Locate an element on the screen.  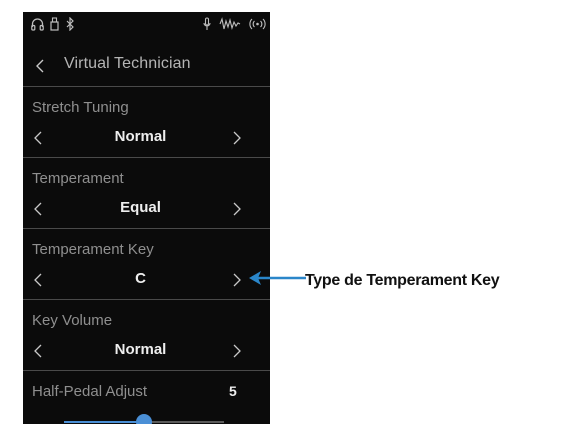
audio-waveform-icon is located at coordinates (230, 23).